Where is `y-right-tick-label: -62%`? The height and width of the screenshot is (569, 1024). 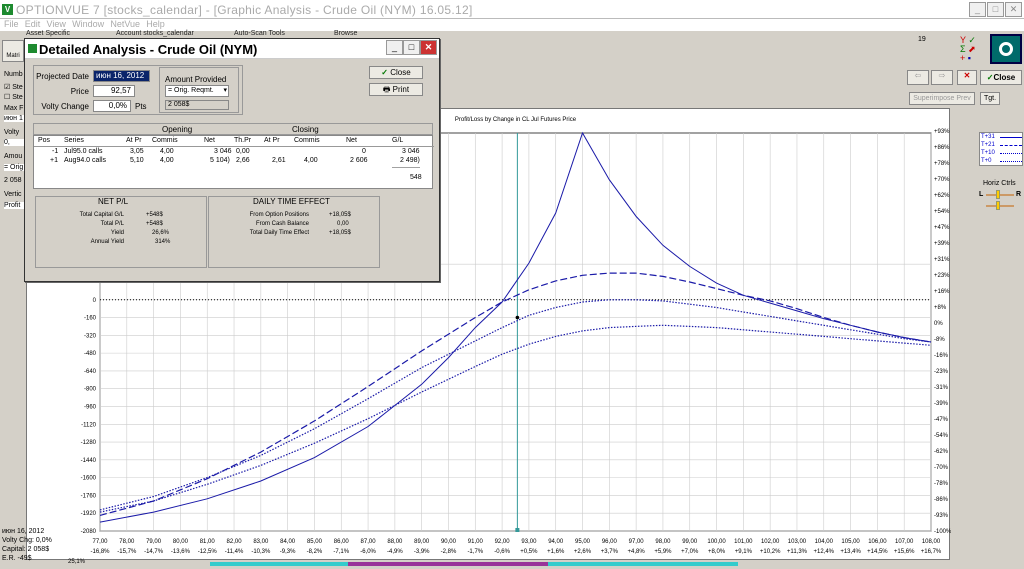
y-right-tick-label: -62% is located at coordinates (941, 452).